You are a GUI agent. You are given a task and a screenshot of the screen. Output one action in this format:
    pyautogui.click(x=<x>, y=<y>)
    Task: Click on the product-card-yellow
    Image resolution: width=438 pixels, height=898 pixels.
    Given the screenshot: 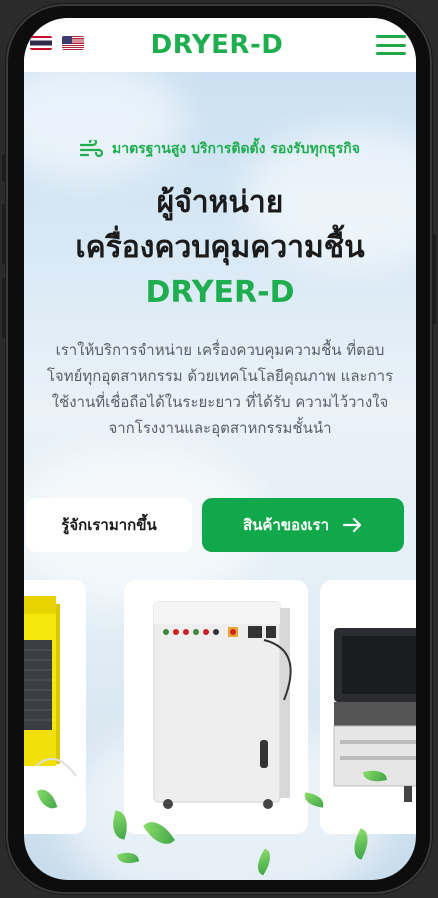 What is the action you would take?
    pyautogui.click(x=55, y=707)
    